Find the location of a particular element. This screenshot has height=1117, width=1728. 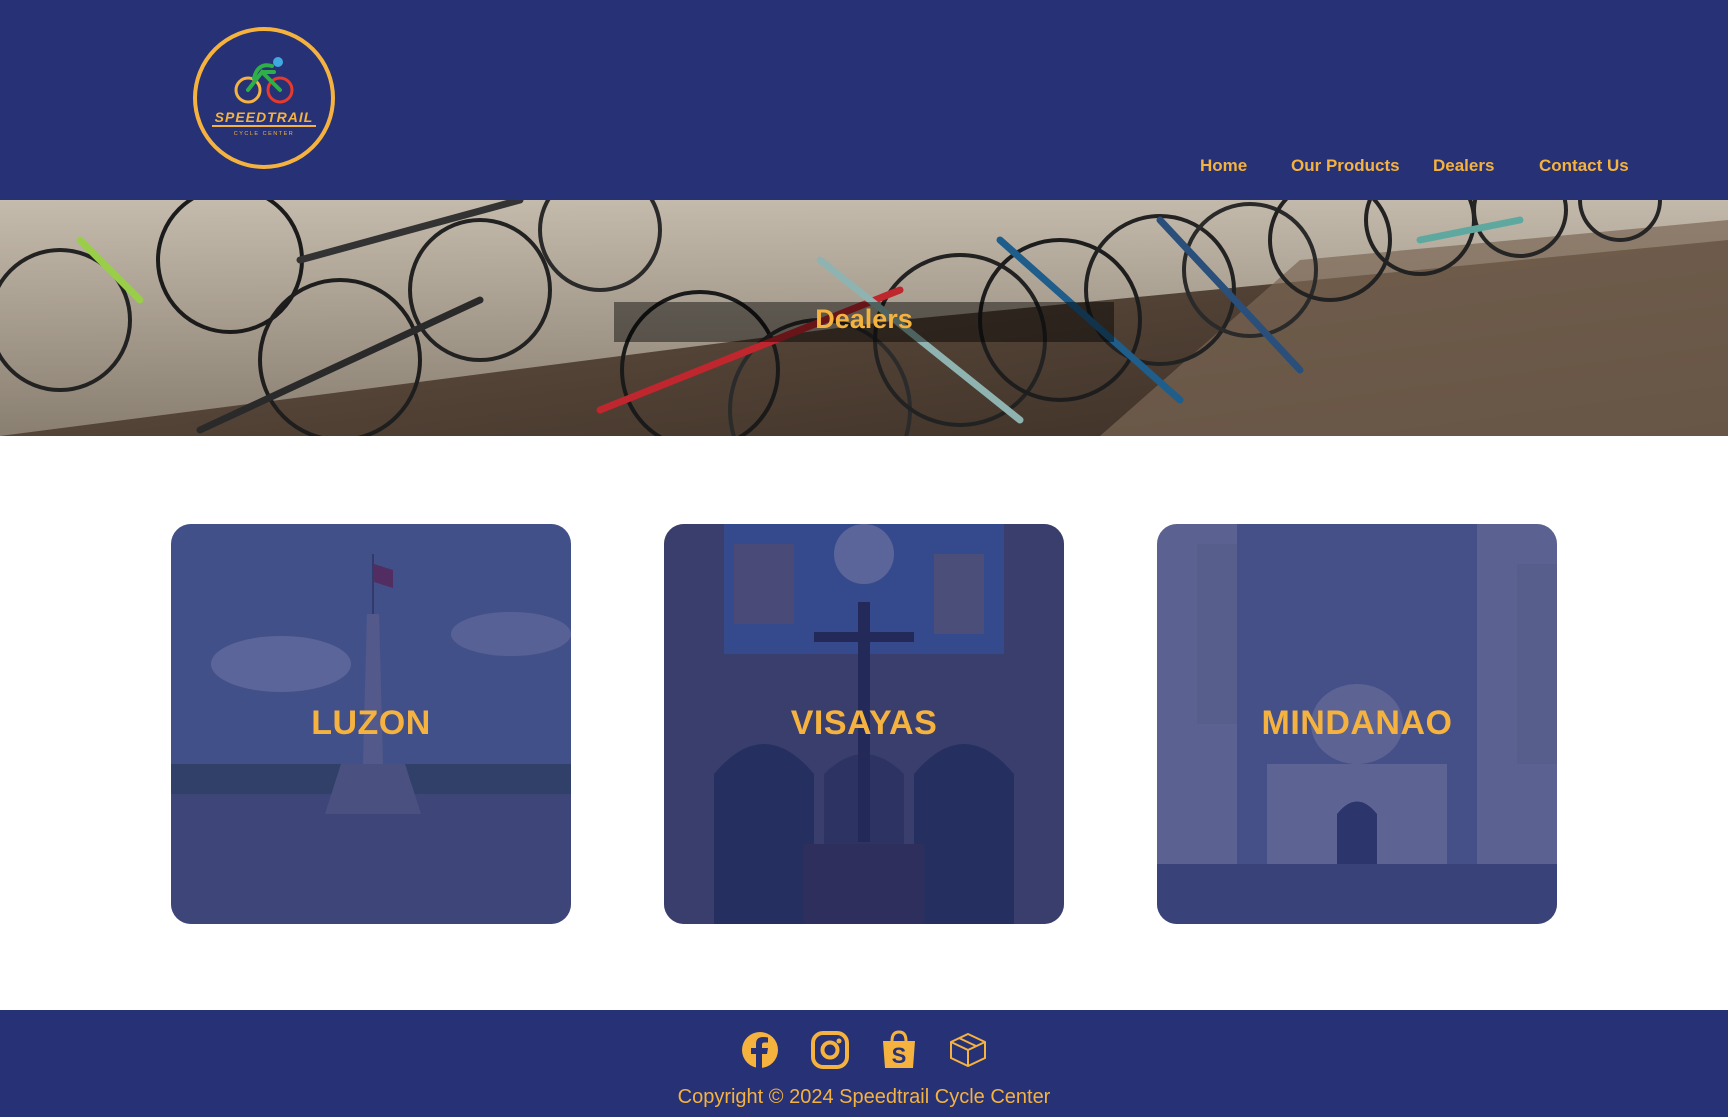

instagram-icon is located at coordinates (830, 1050).